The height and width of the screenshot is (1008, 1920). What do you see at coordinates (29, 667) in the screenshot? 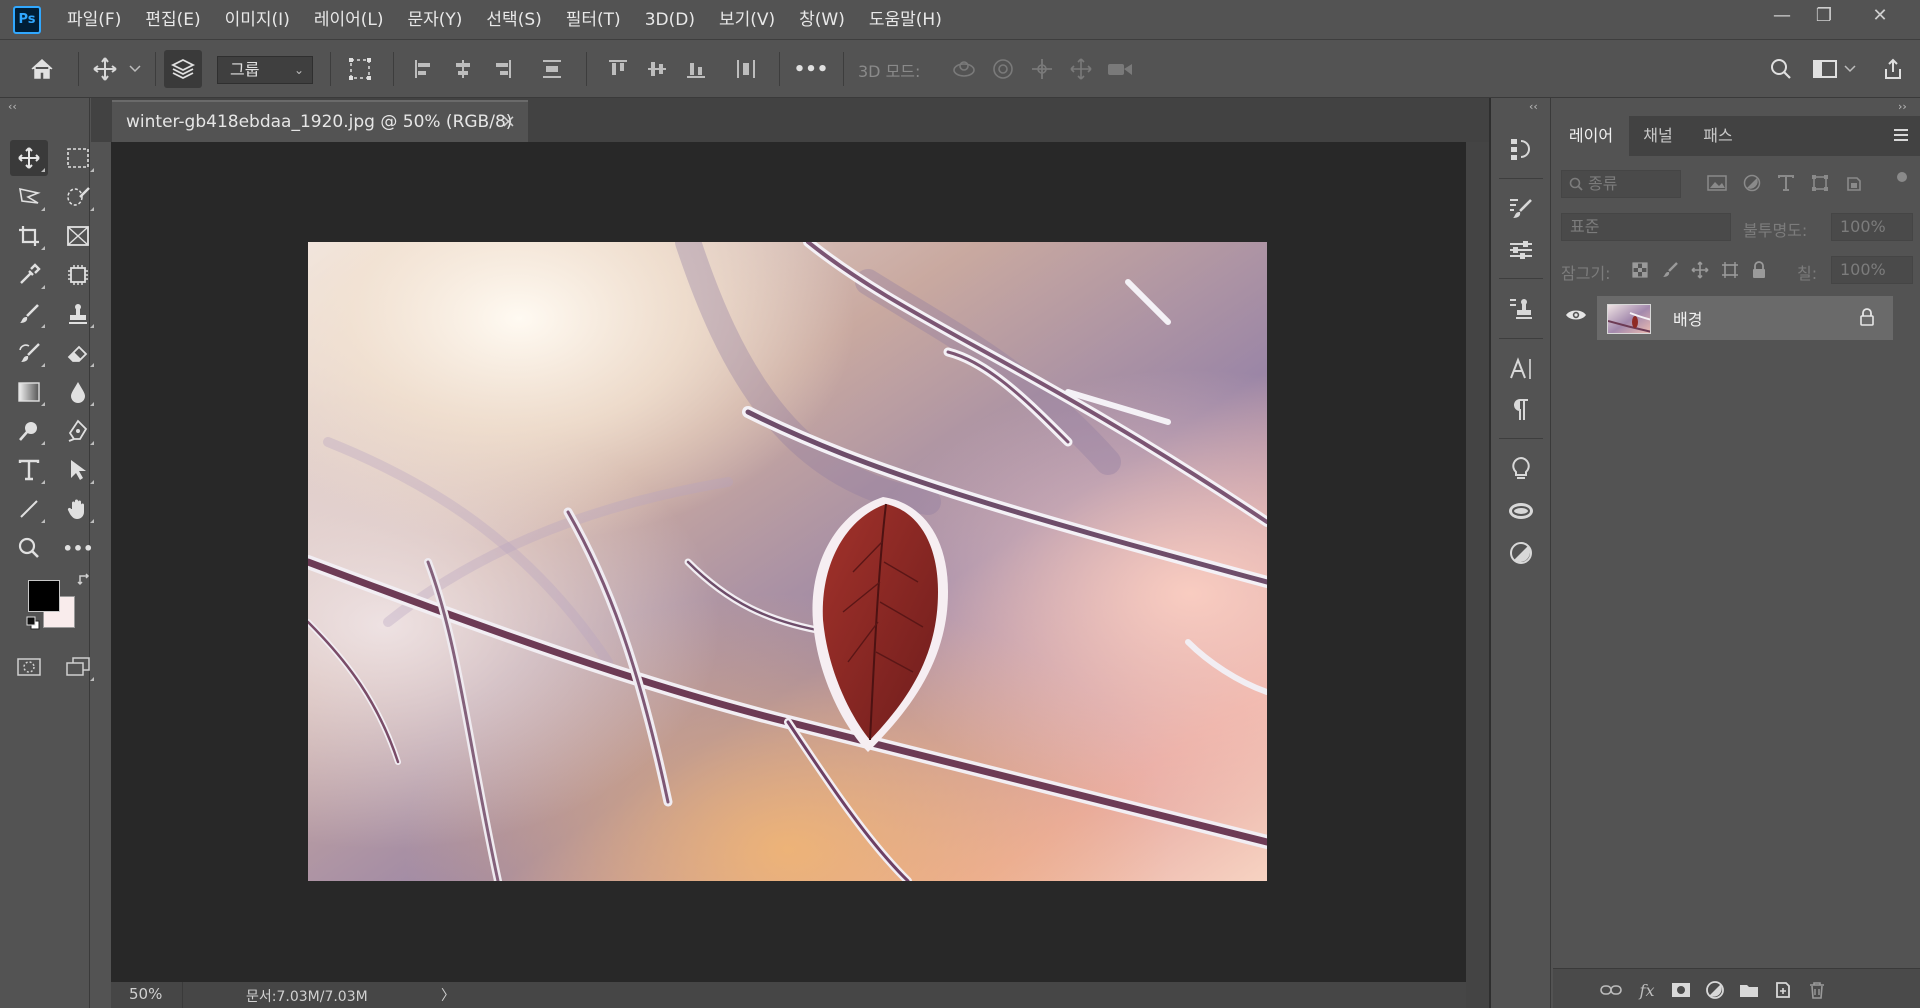
I see `quick-mask-icon` at bounding box center [29, 667].